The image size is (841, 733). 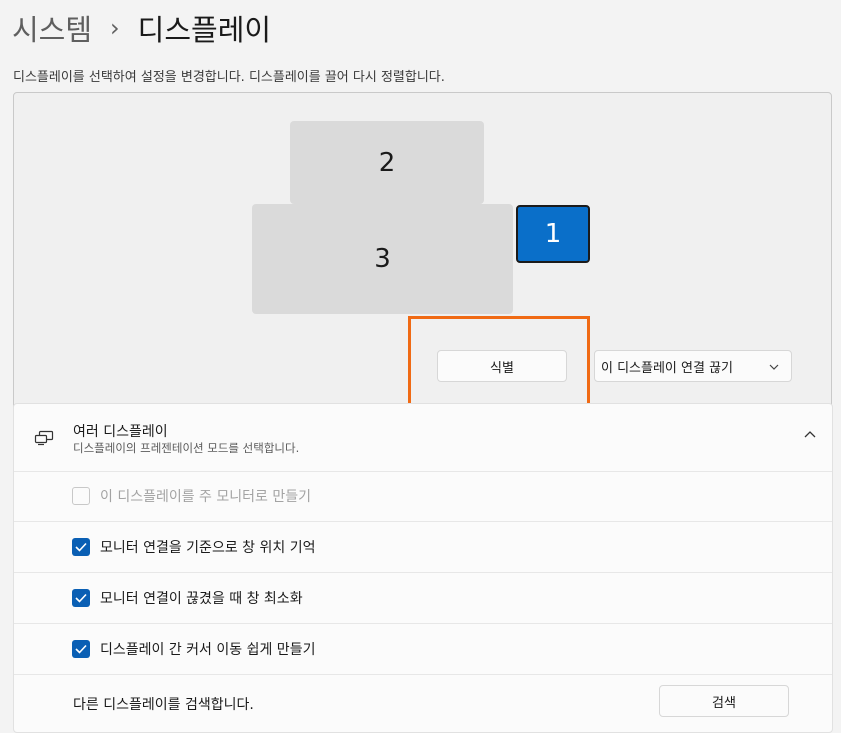 I want to click on option-label: 모니터 연결을 기준으로 창 위치 기억, so click(x=208, y=548).